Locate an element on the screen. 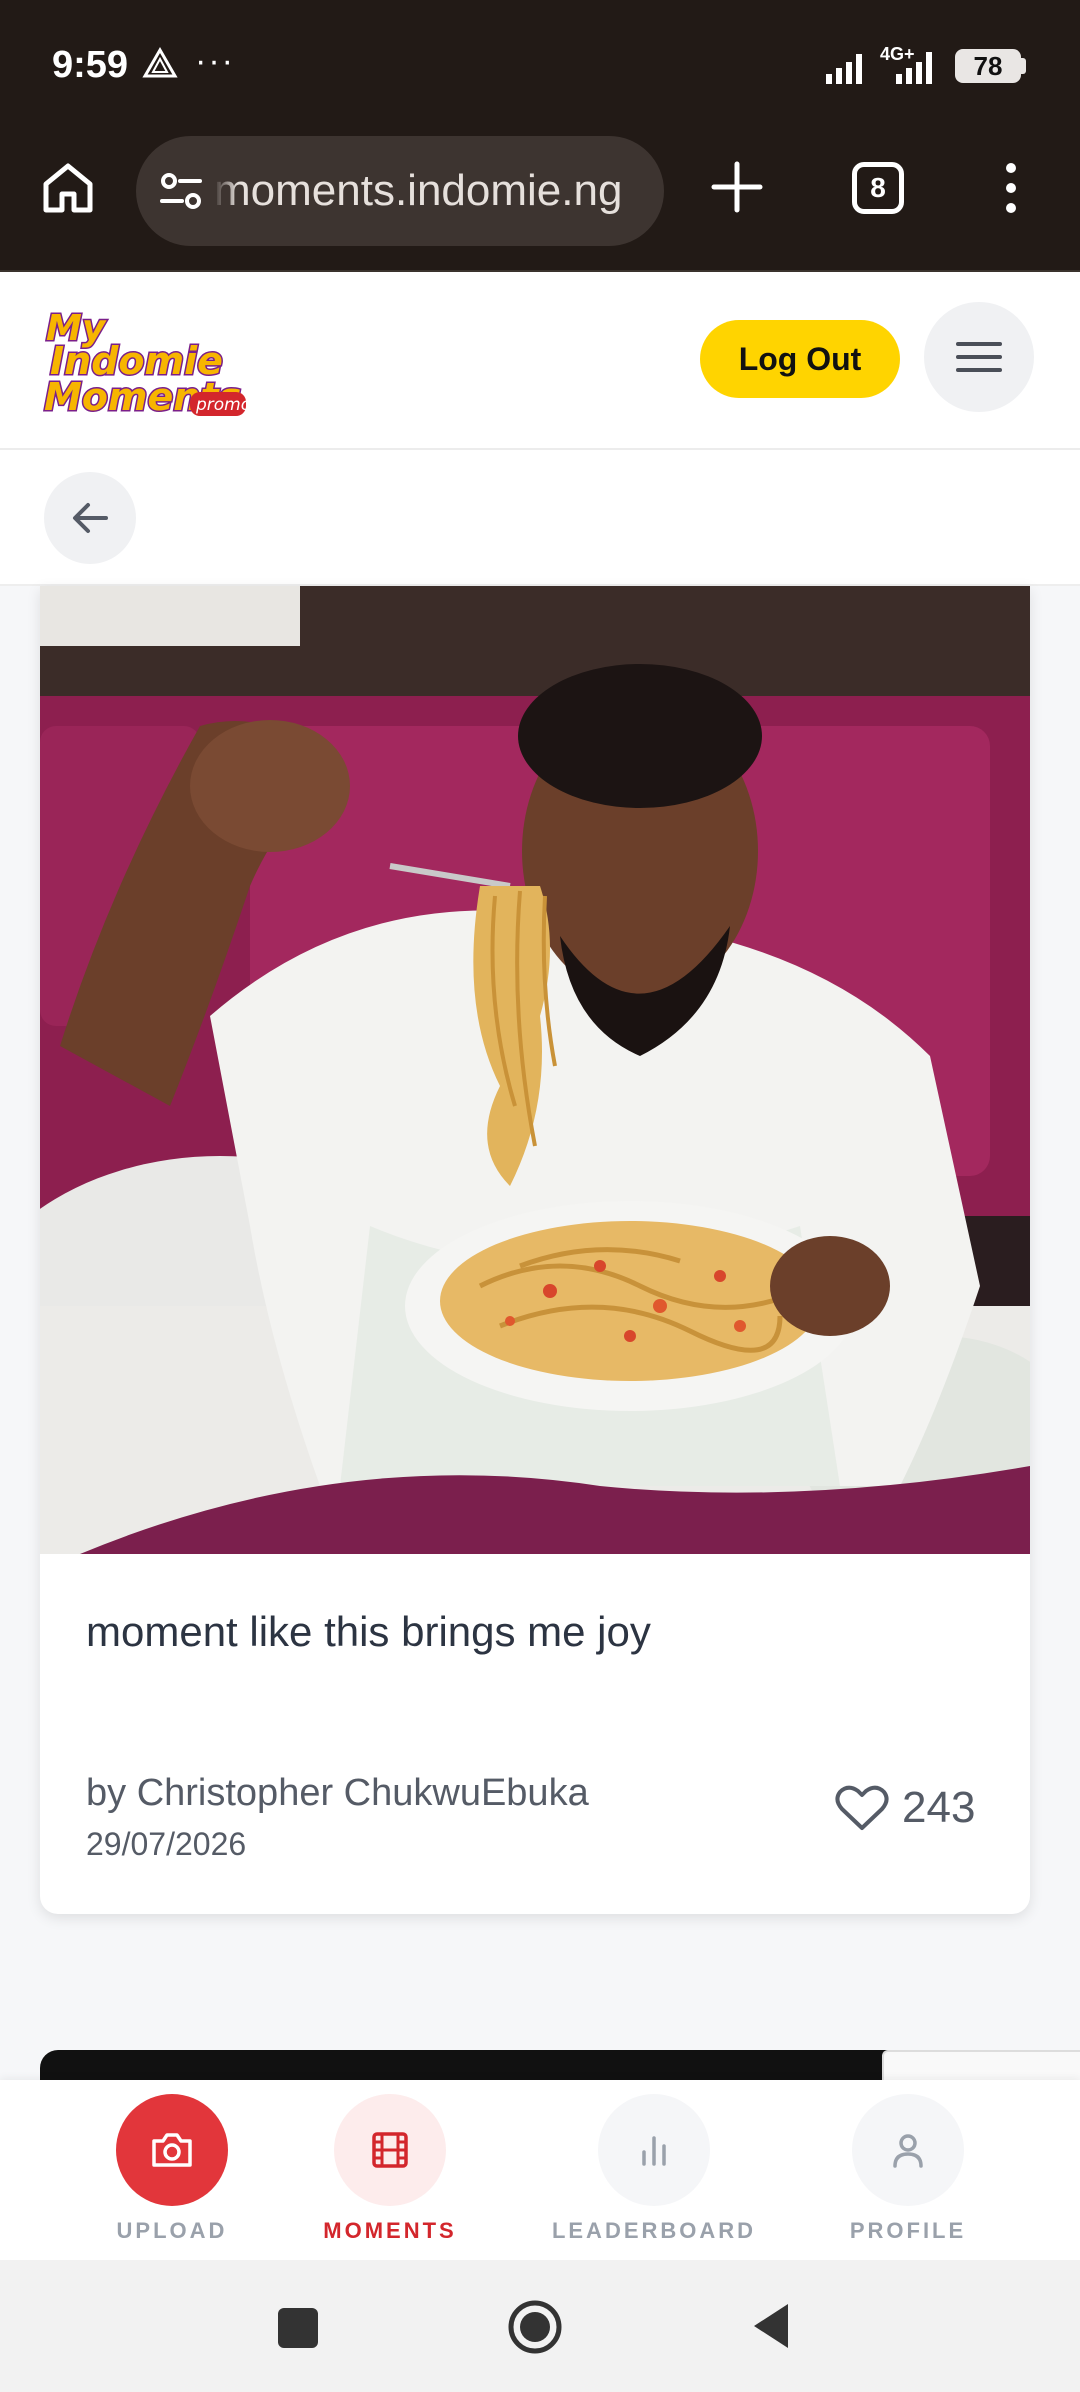 This screenshot has width=1080, height=2392. nav-leaderboard-label: LEADERBOARD is located at coordinates (654, 2230).